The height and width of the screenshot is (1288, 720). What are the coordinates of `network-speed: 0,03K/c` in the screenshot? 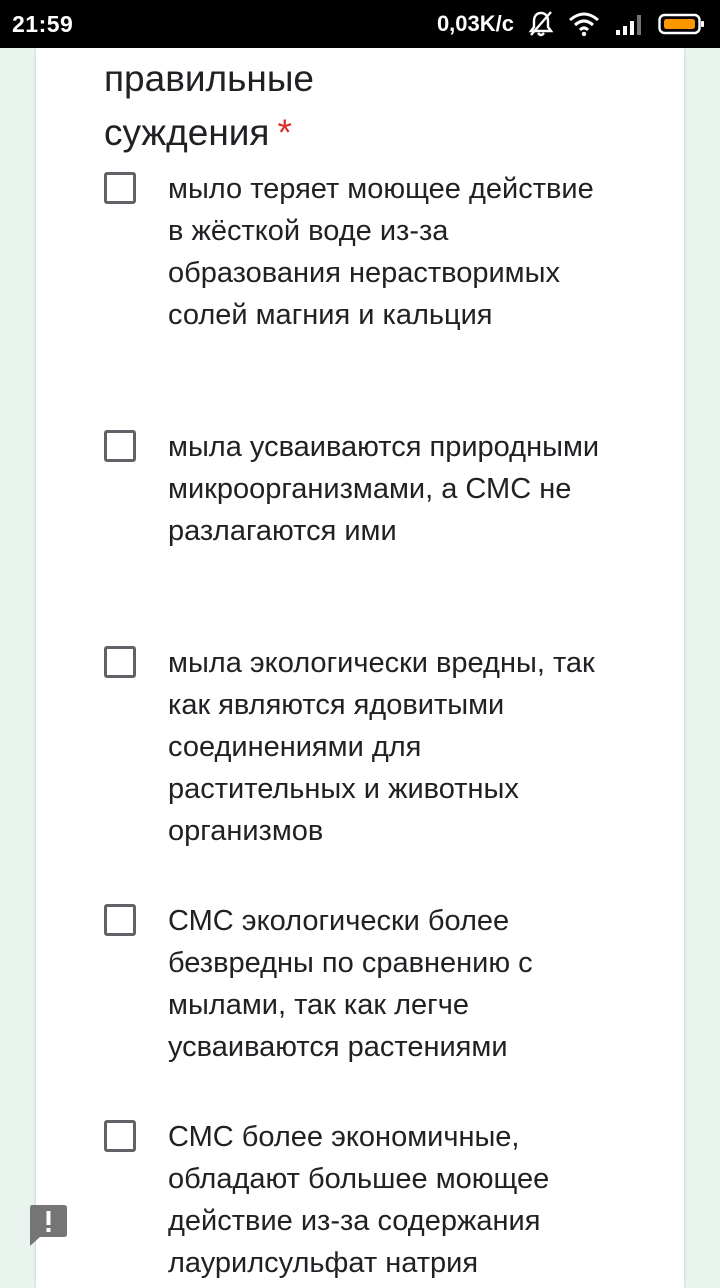 It's located at (475, 23).